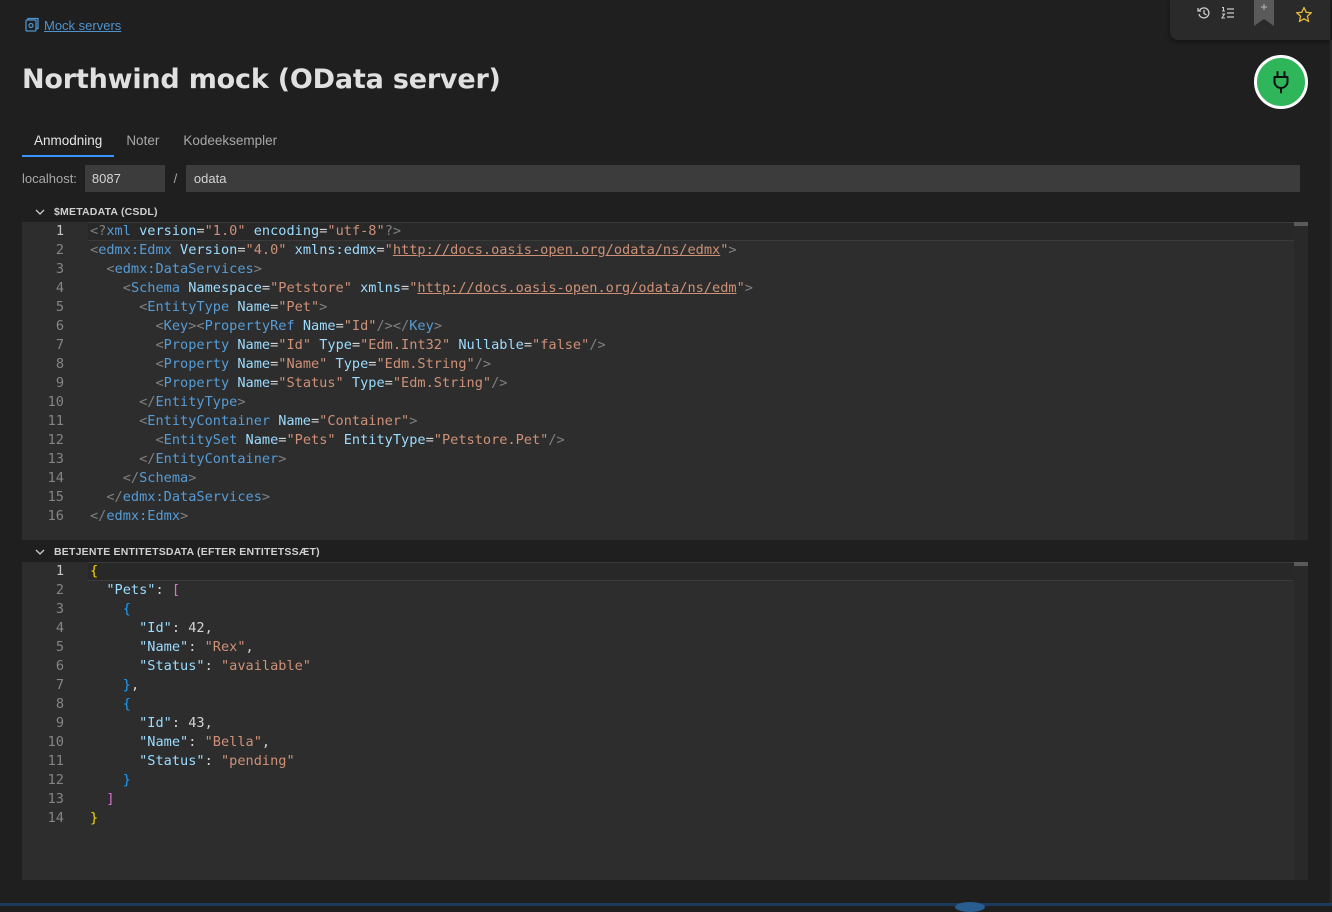  I want to click on list-icon, so click(1228, 13).